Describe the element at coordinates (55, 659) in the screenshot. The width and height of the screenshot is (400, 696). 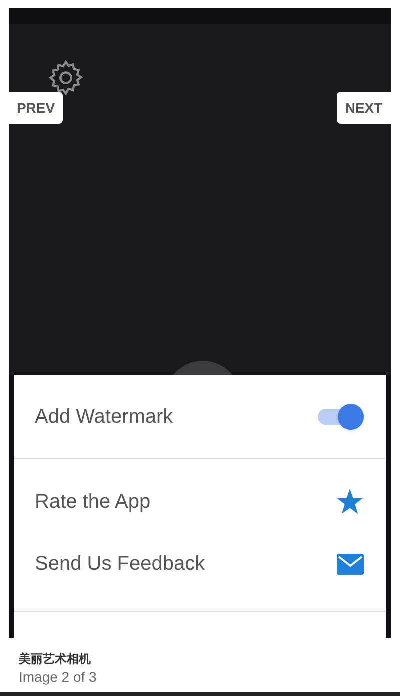
I see `image-title: 美丽艺术相机` at that location.